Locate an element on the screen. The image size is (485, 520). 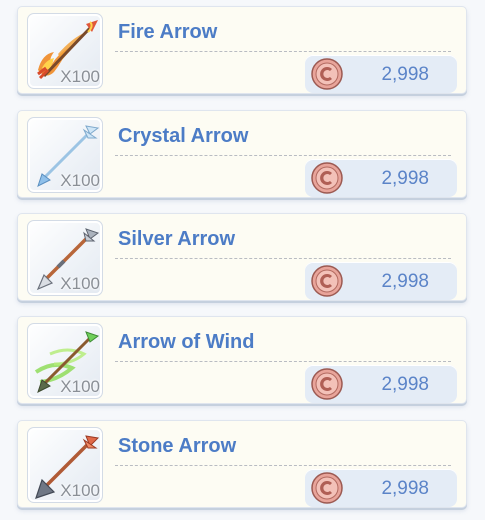
item-name: Stone Arrow is located at coordinates (177, 446).